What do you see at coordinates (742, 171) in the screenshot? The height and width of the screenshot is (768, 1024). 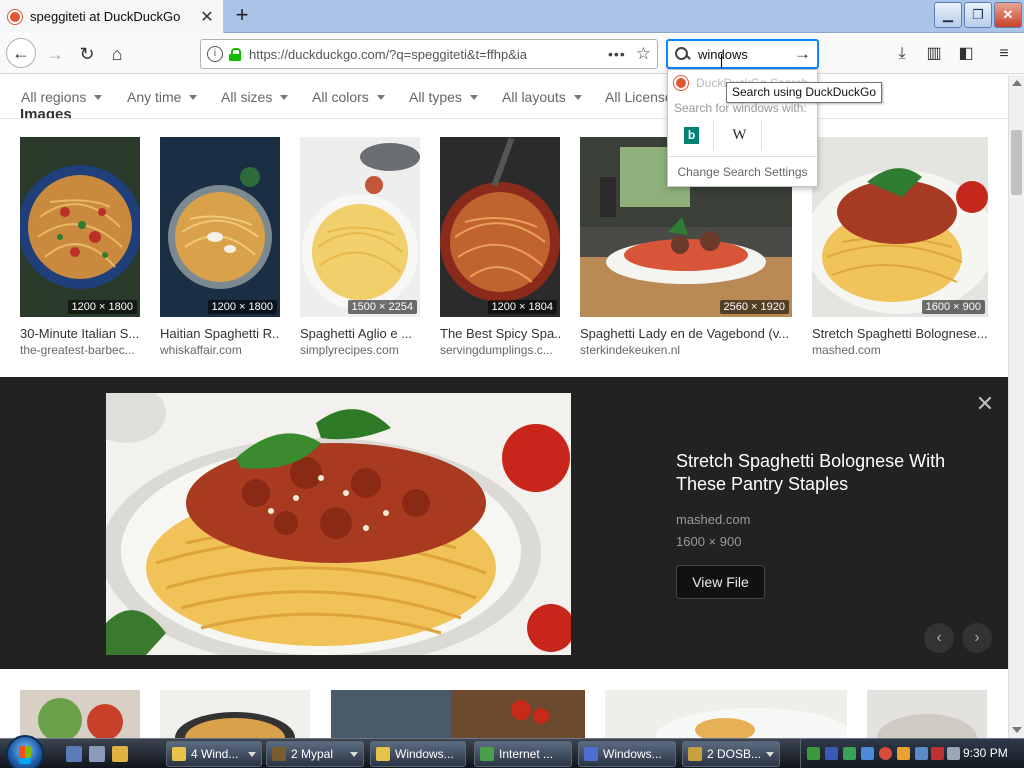 I see `change-search-settings-button: Change Search Settings` at bounding box center [742, 171].